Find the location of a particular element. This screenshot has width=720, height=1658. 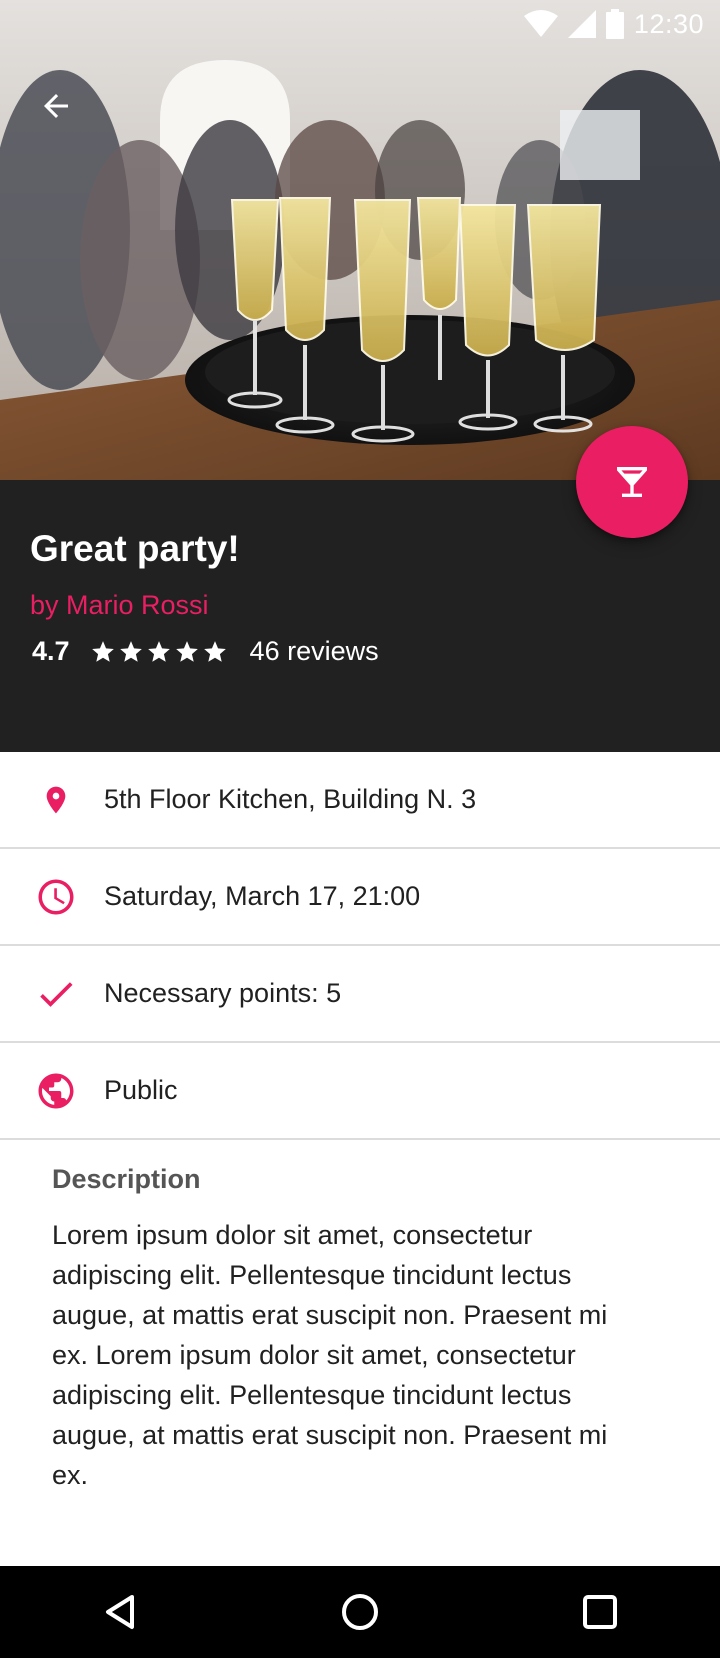

detail-row-datetime: Saturday, March 17, 21:00 is located at coordinates (360, 897).